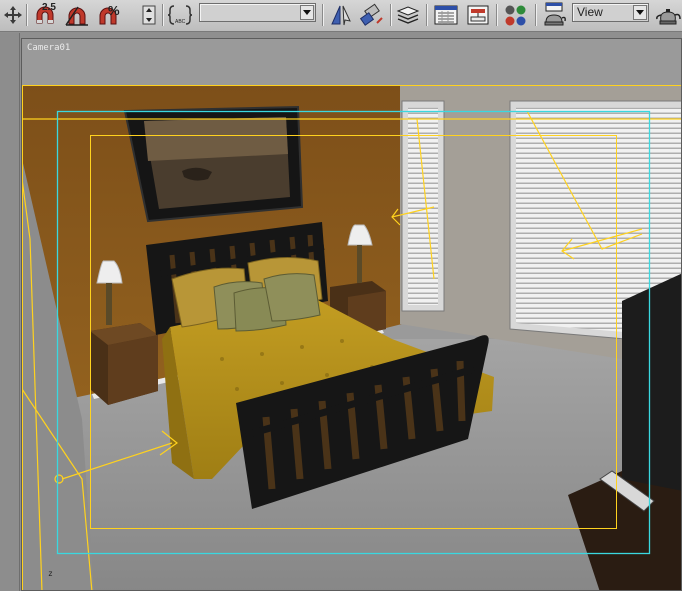  Describe the element at coordinates (49, 7) in the screenshot. I see `angle-snap-value: 2.5` at that location.